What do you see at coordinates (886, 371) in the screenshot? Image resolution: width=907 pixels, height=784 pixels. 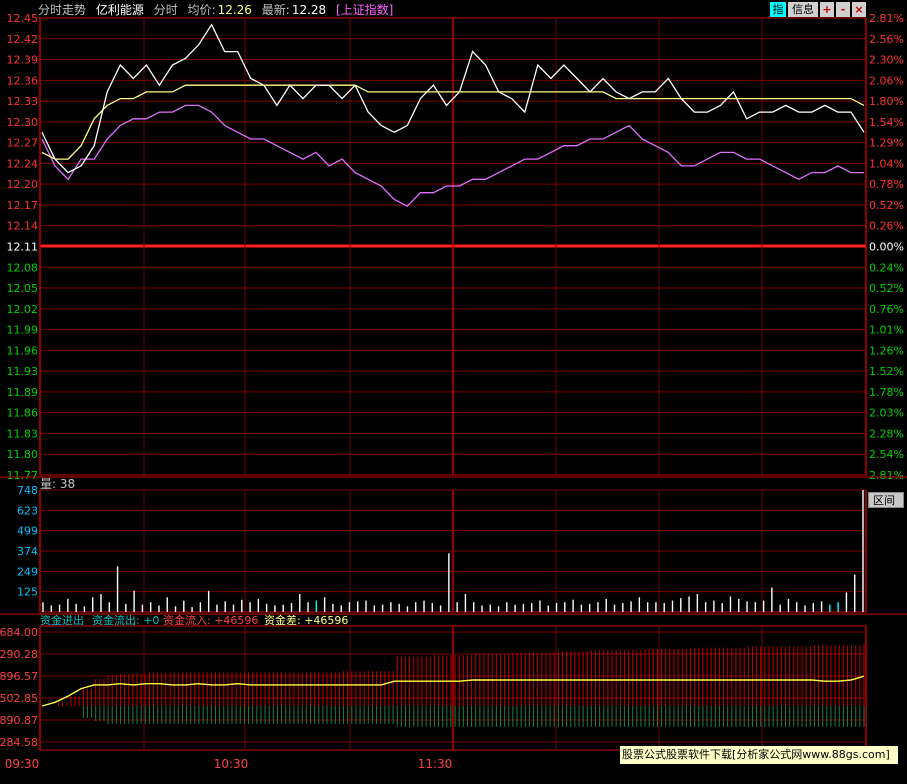 I see `pct-tick-label: 1.52%` at bounding box center [886, 371].